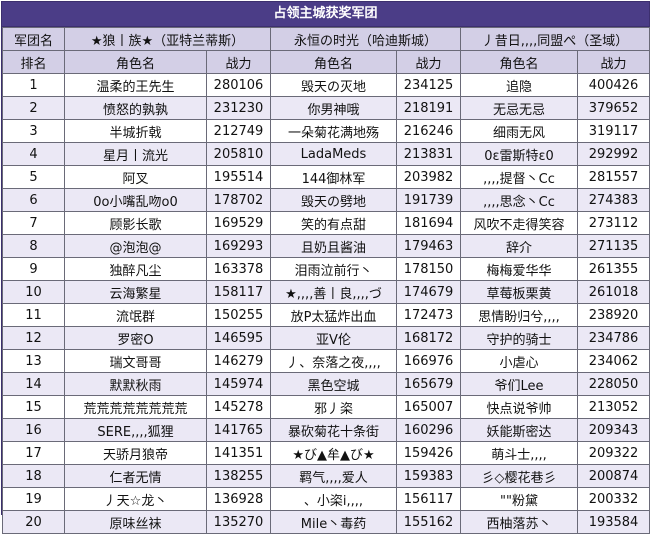  Describe the element at coordinates (519, 177) in the screenshot. I see `name-cell-c: ,,,,提督丶Cc` at that location.